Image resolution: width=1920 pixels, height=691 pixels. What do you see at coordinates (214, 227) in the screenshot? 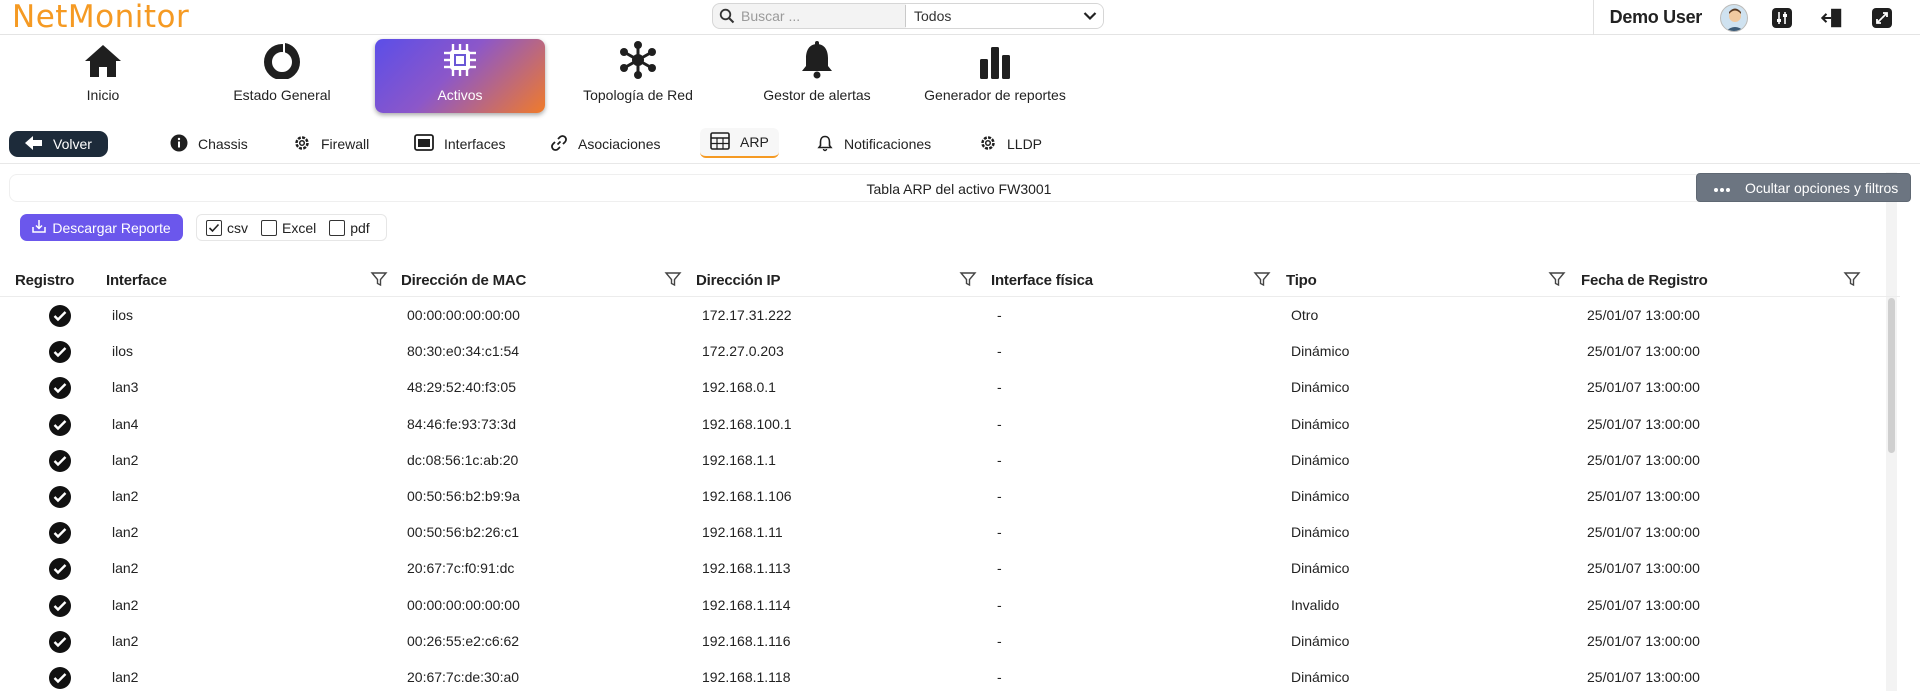
I see `checkbox-checked` at bounding box center [214, 227].